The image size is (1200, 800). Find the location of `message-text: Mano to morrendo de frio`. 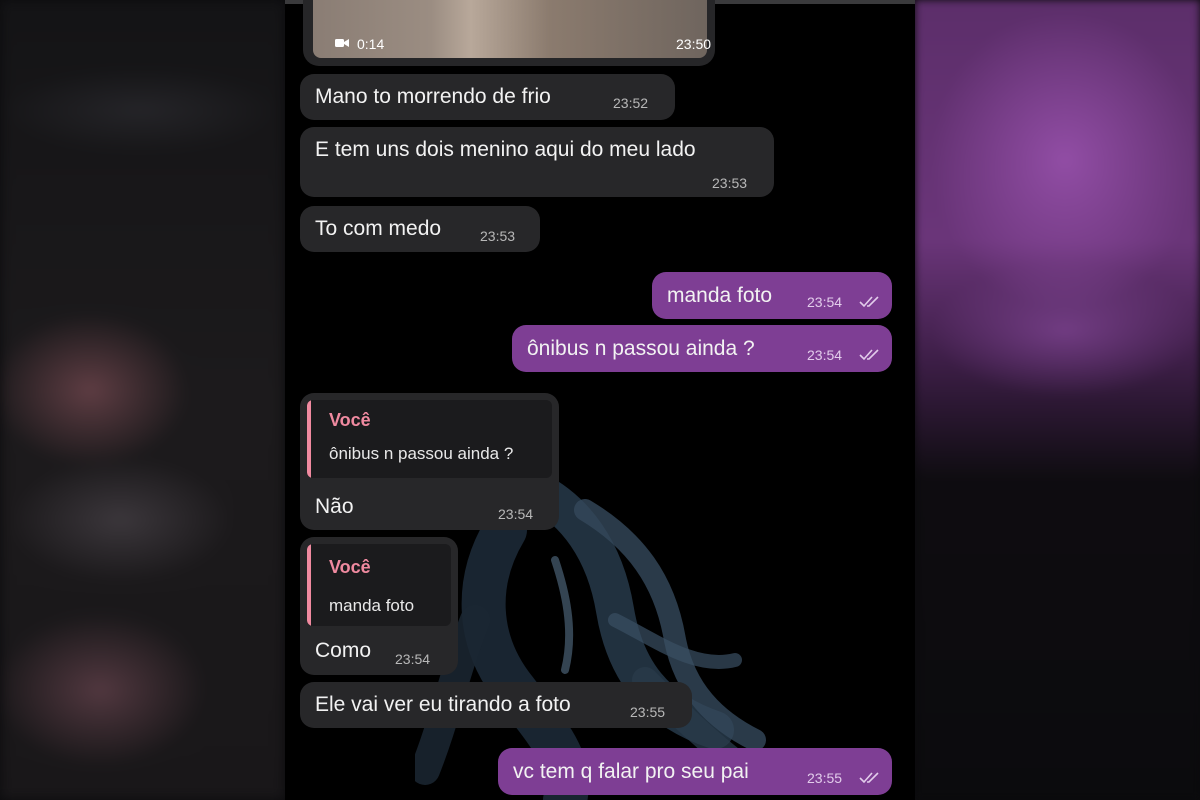

message-text: Mano to morrendo de frio is located at coordinates (433, 96).